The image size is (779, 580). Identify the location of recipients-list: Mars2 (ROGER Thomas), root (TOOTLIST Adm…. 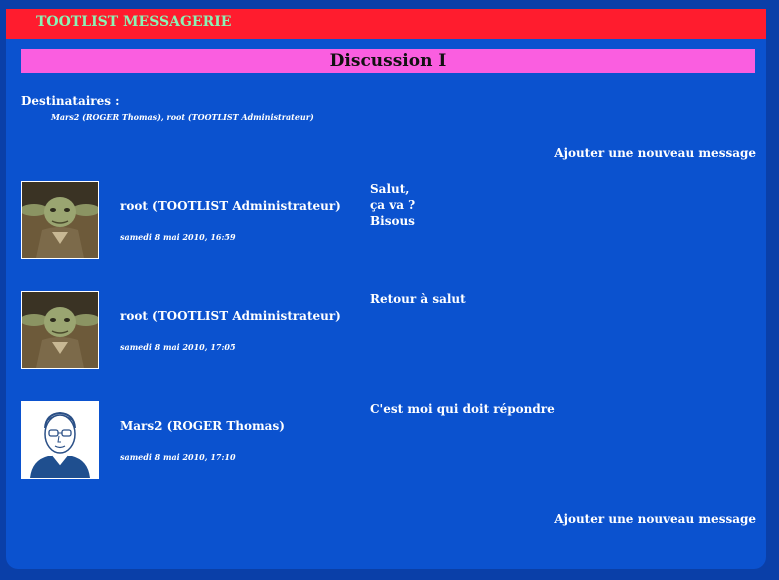
(182, 117).